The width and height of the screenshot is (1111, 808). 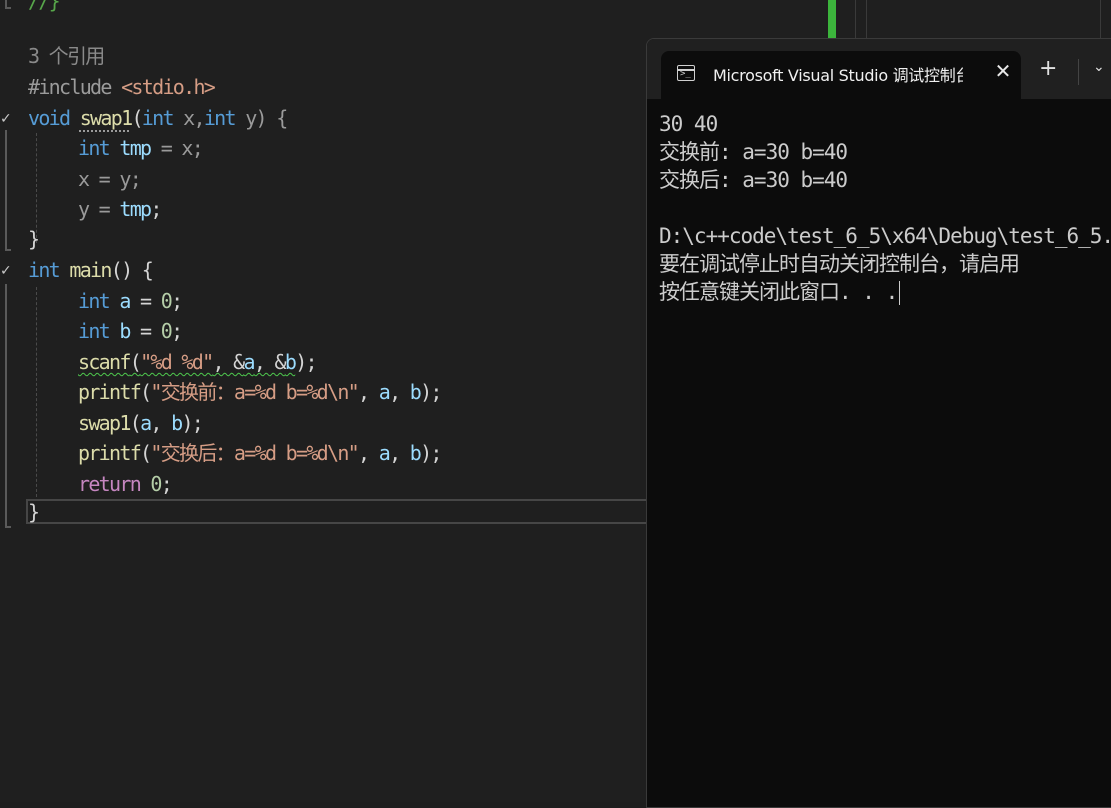 What do you see at coordinates (70, 87) in the screenshot?
I see `preprocessor-directive: #include` at bounding box center [70, 87].